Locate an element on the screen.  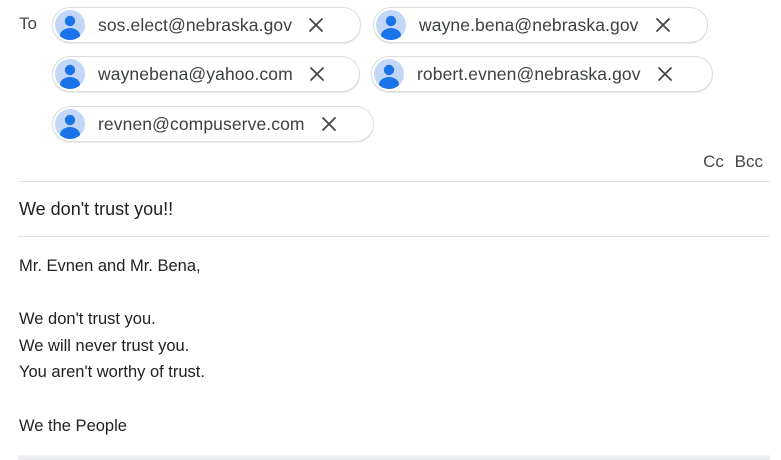
recipient-chip: sos.elect@nebraska.gov is located at coordinates (206, 25).